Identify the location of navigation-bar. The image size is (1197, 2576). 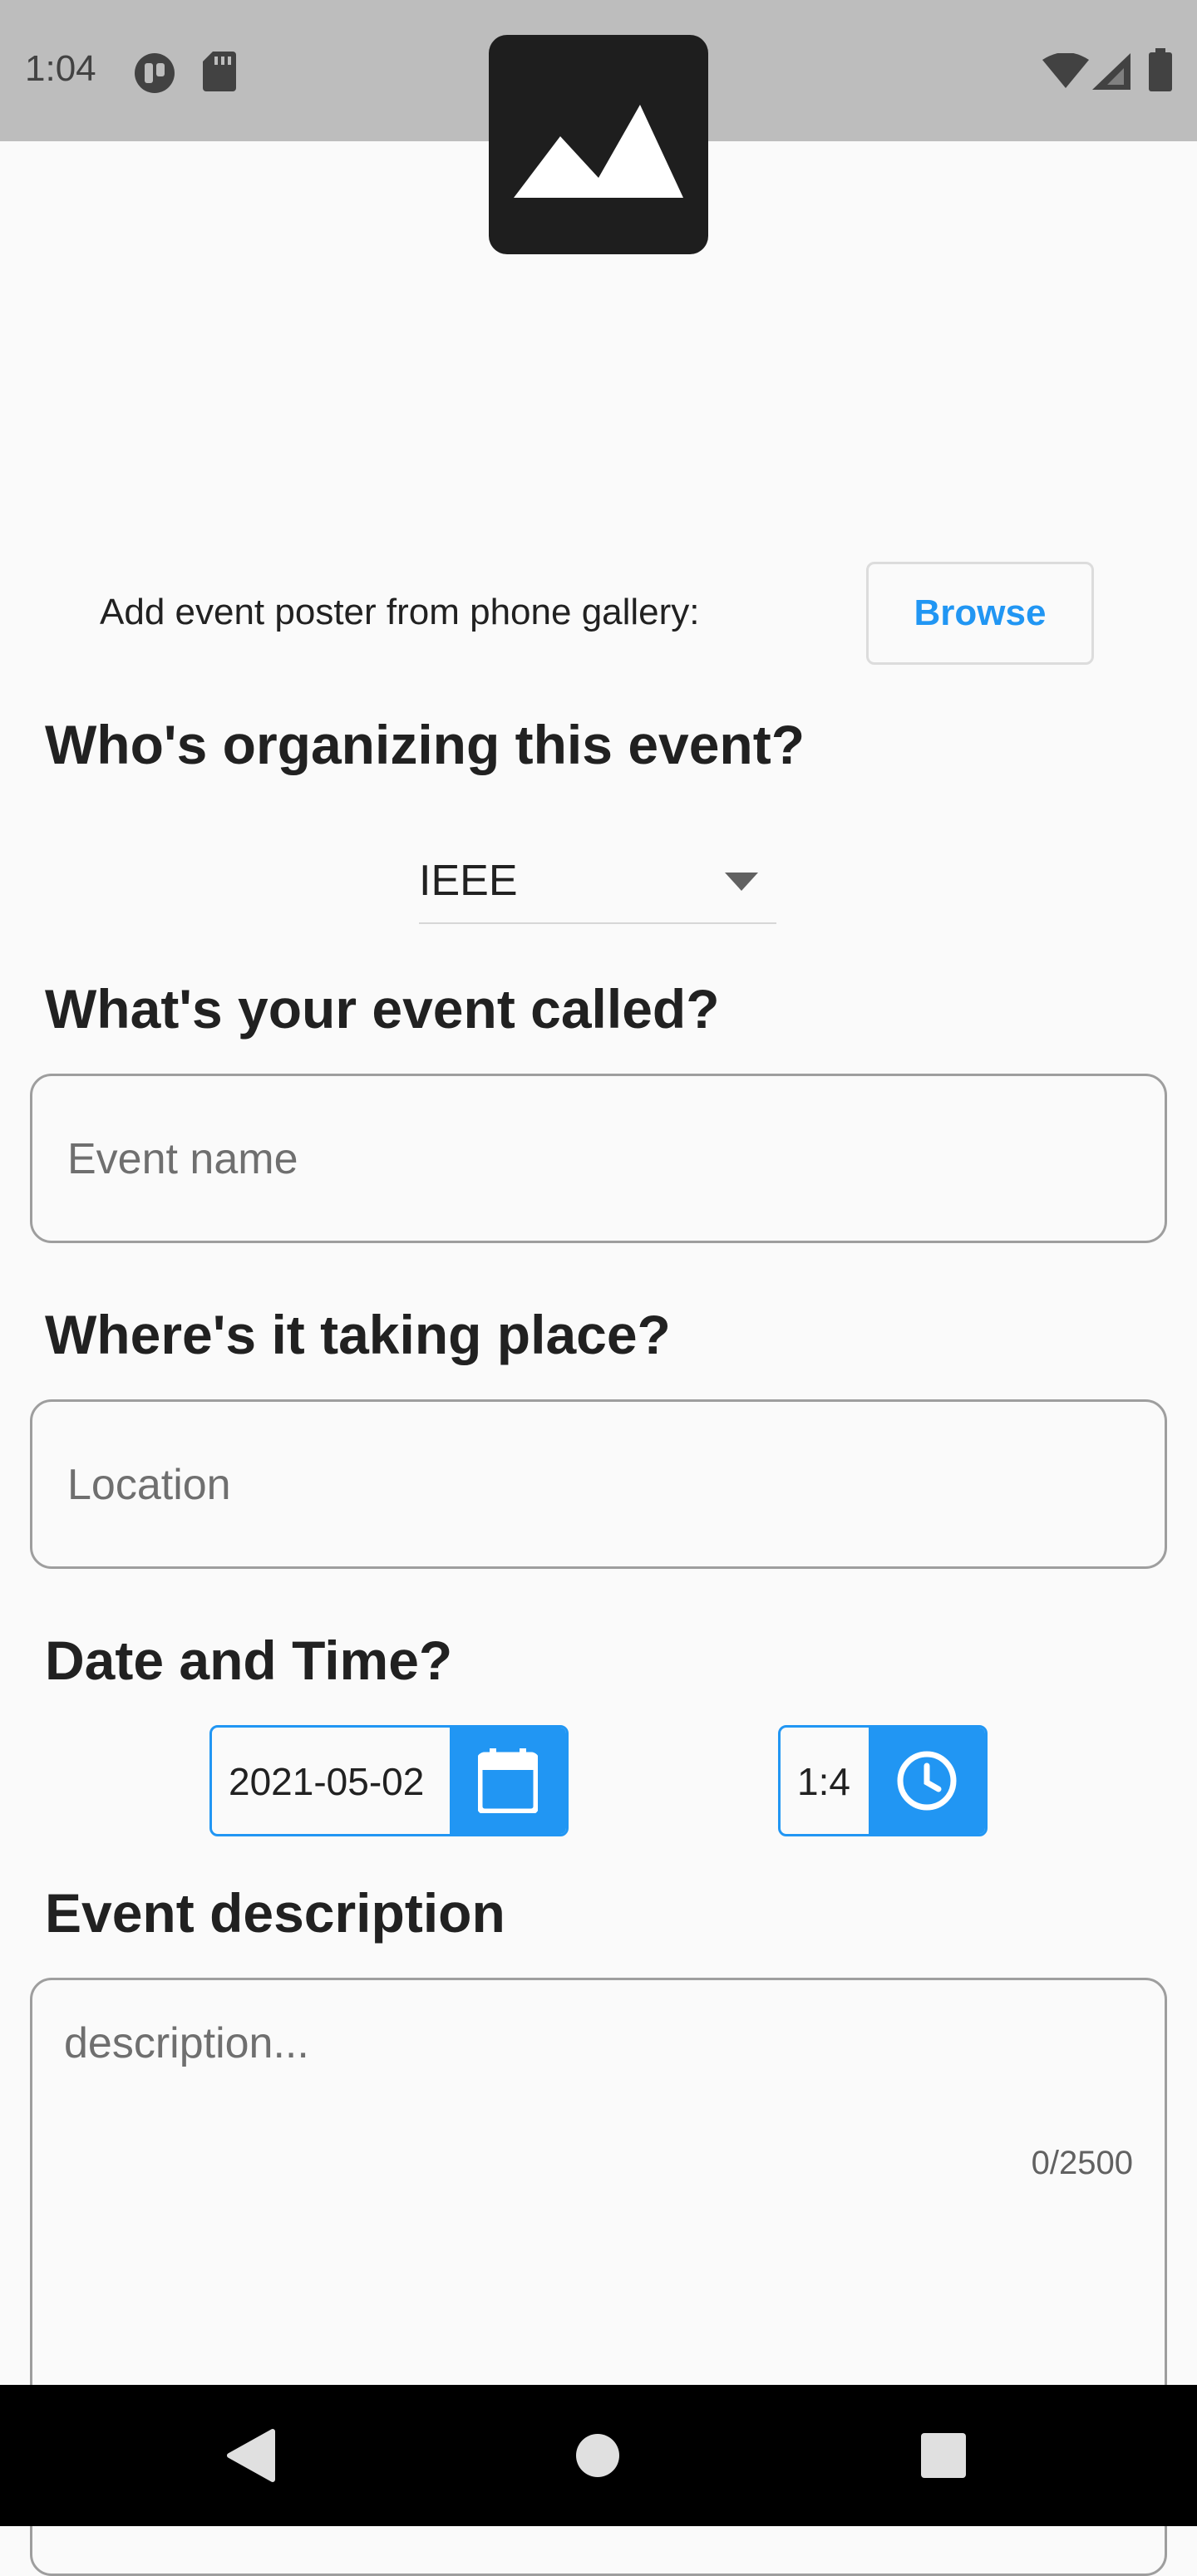
(598, 2455).